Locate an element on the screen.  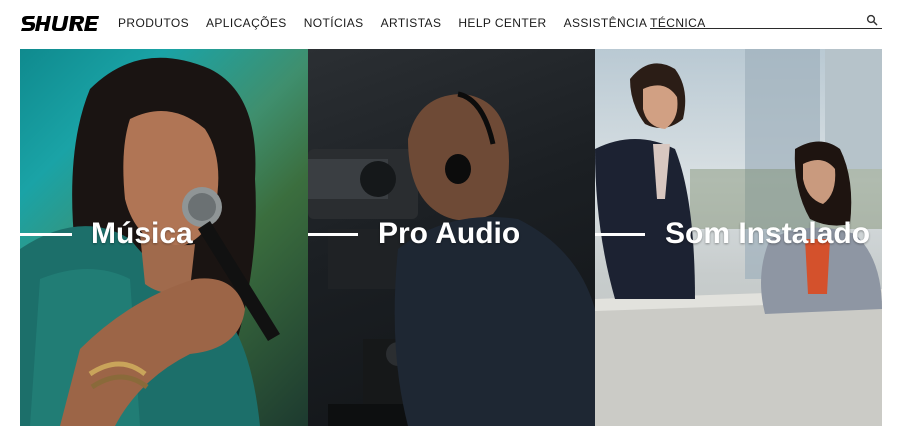
panel-title-pro-audio: Pro Audio is located at coordinates (449, 233).